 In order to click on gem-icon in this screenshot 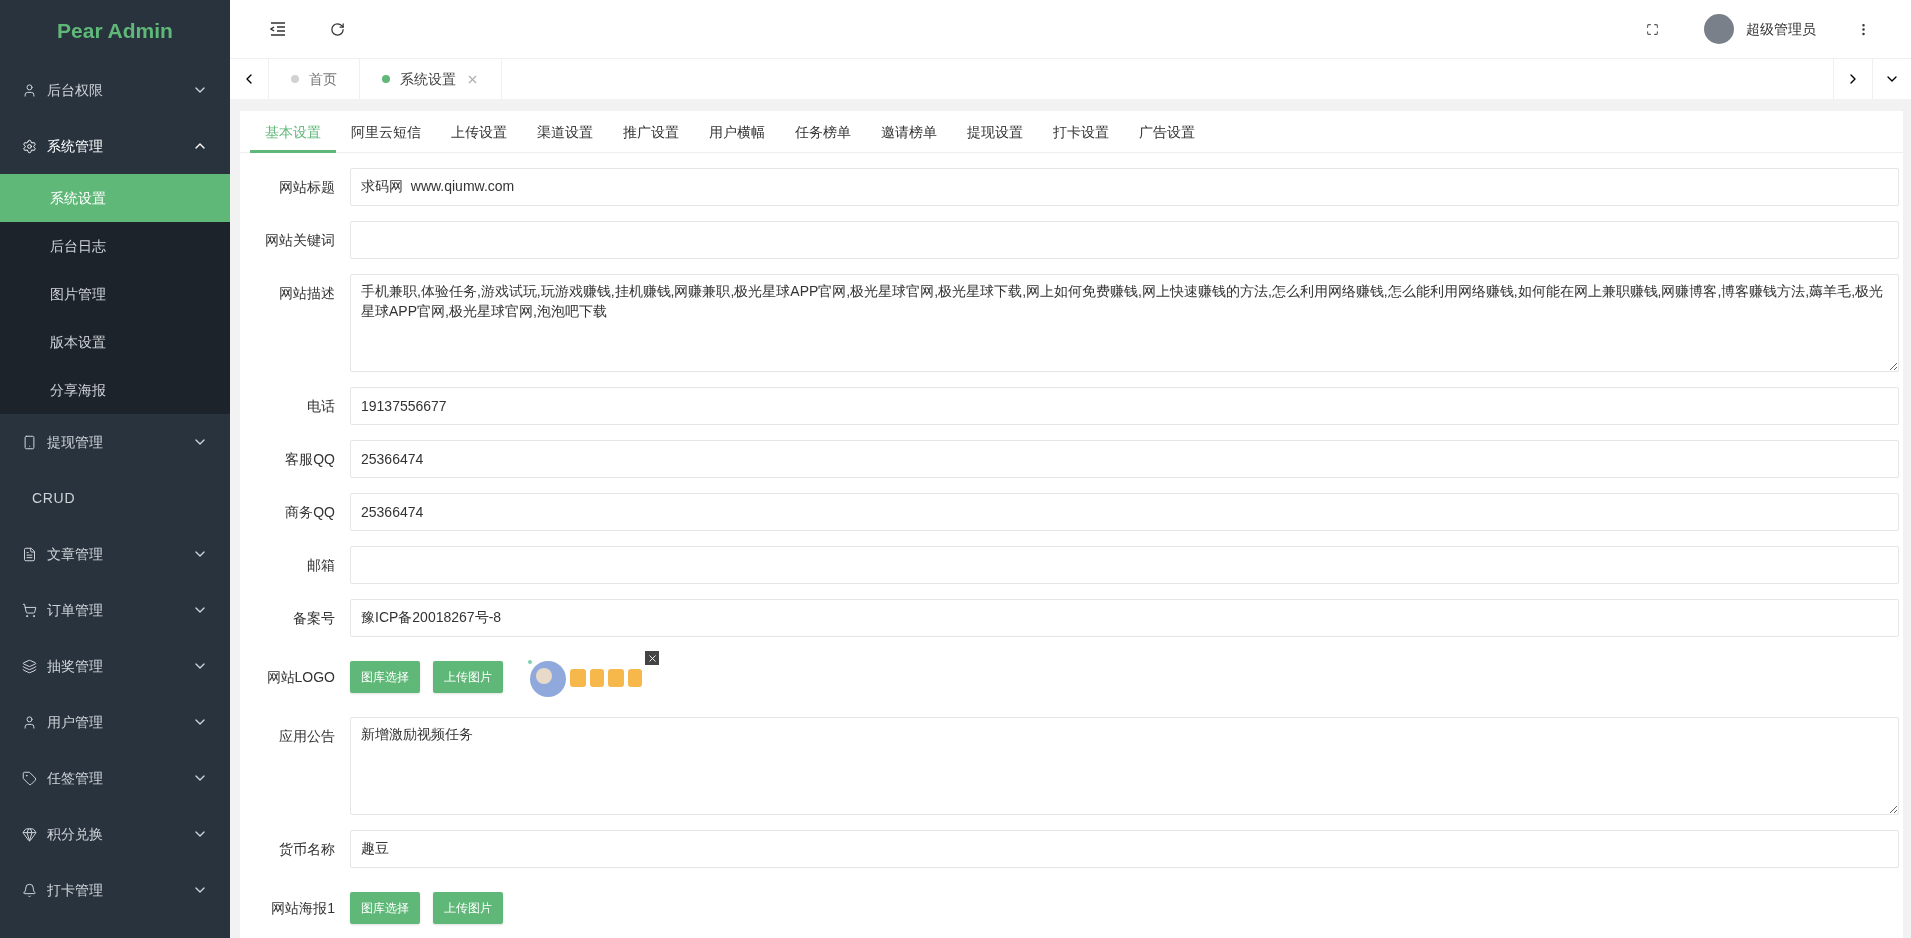, I will do `click(29, 834)`.